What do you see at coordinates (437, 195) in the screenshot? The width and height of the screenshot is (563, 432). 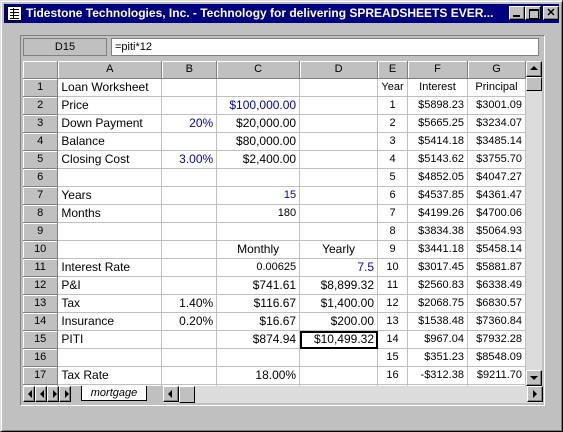 I see `cell-f7: $4537.85` at bounding box center [437, 195].